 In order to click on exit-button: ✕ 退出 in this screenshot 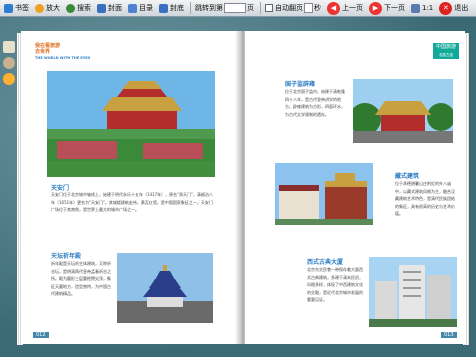, I will do `click(453, 8)`.